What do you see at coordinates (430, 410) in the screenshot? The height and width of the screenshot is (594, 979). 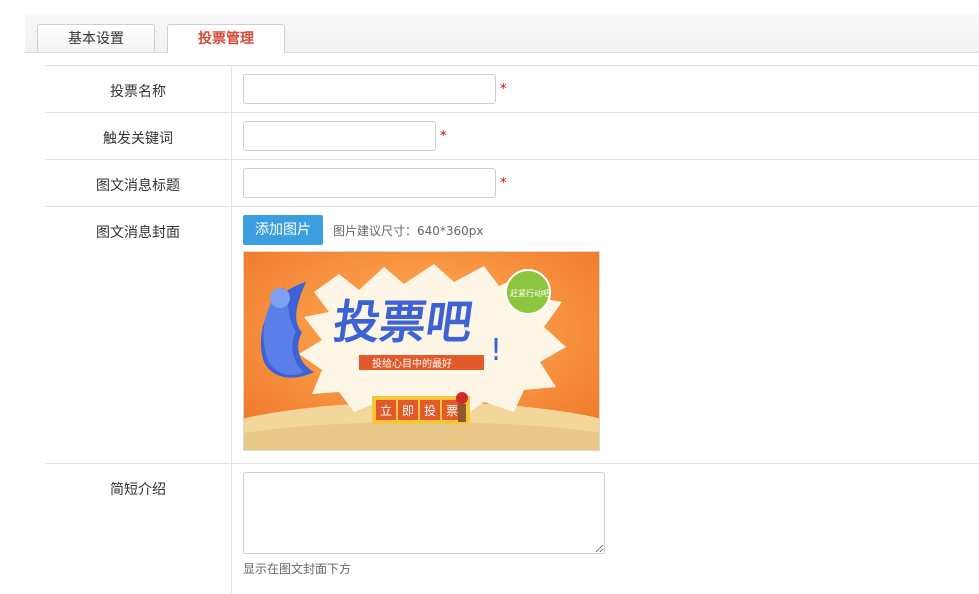 I see `svg-text: 投` at bounding box center [430, 410].